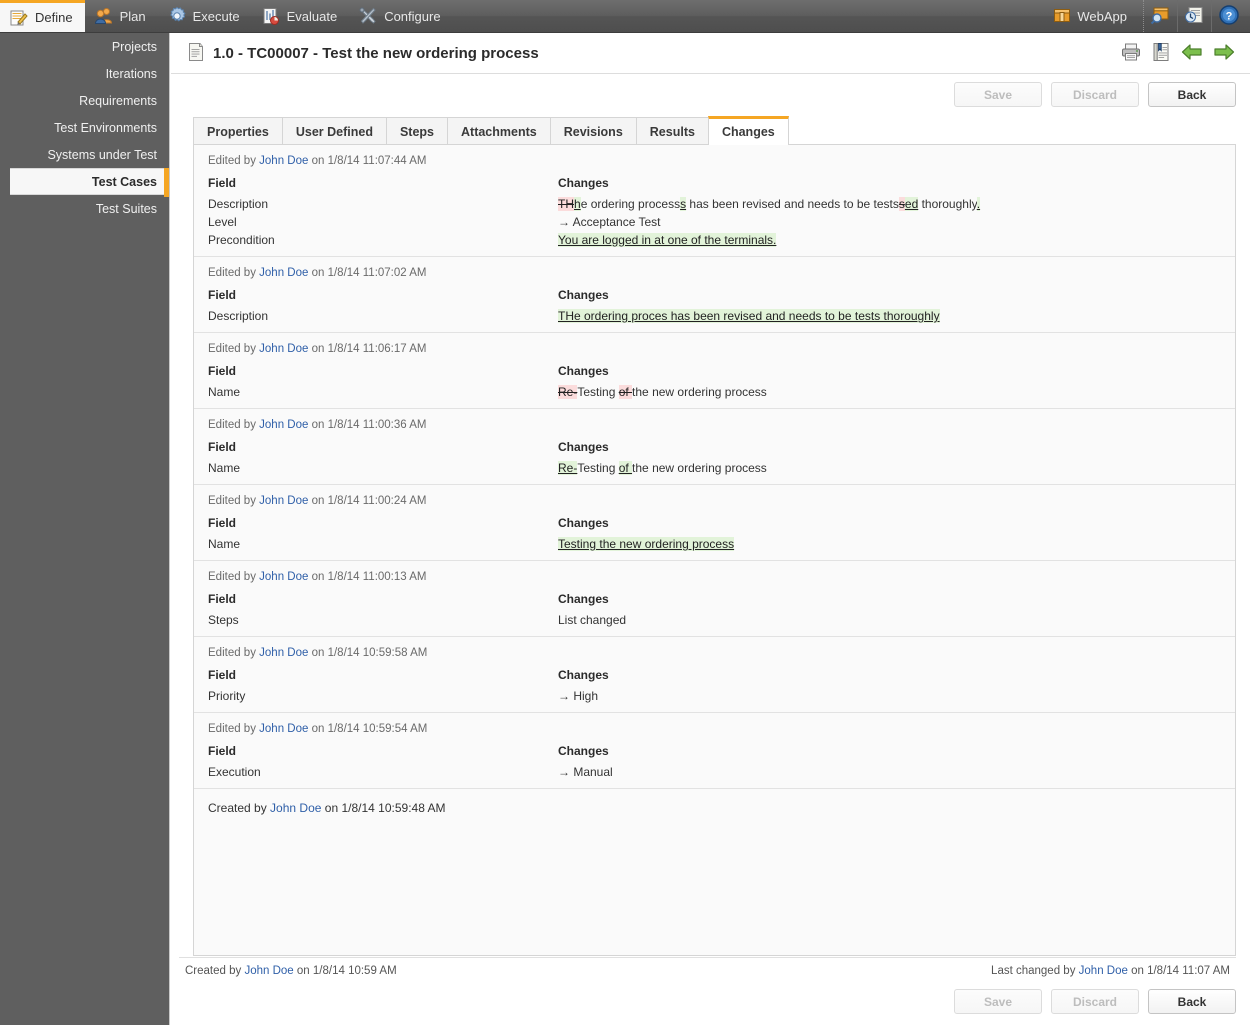 This screenshot has width=1250, height=1025. I want to click on diff-insert: h, so click(577, 204).